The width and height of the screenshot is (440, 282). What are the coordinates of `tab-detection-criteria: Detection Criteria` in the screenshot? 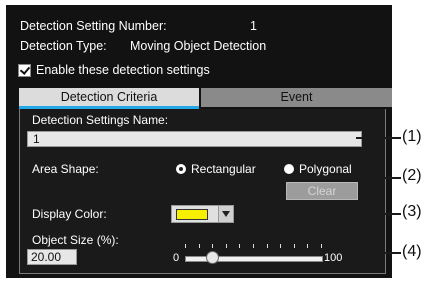 It's located at (109, 98).